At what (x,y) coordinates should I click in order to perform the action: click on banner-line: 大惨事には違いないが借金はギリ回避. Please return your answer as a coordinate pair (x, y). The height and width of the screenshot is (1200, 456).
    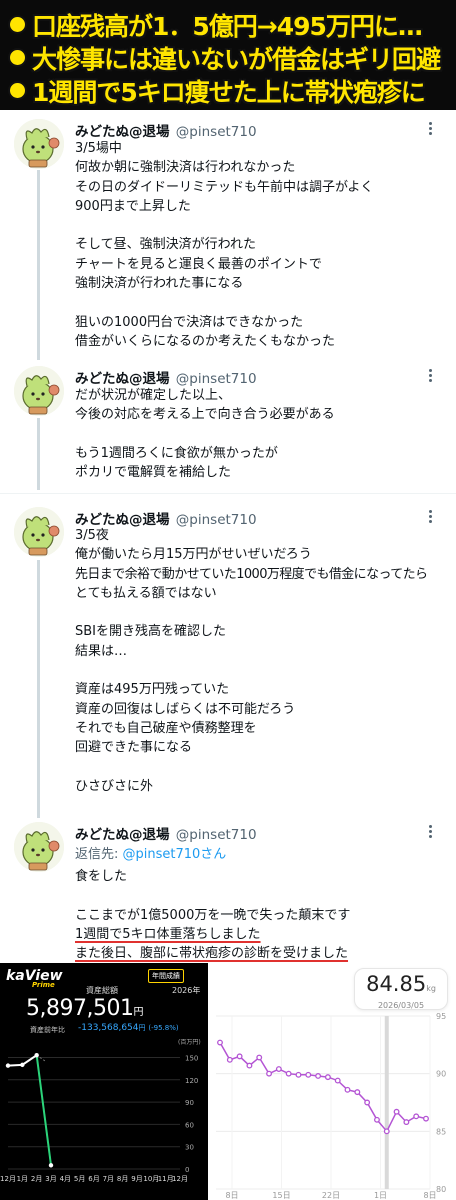
    Looking at the image, I should click on (228, 57).